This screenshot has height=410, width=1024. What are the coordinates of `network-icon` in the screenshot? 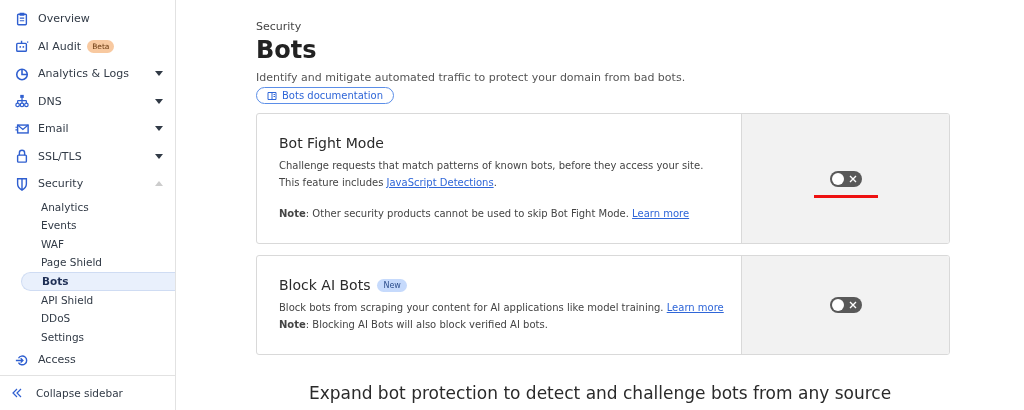 It's located at (22, 101).